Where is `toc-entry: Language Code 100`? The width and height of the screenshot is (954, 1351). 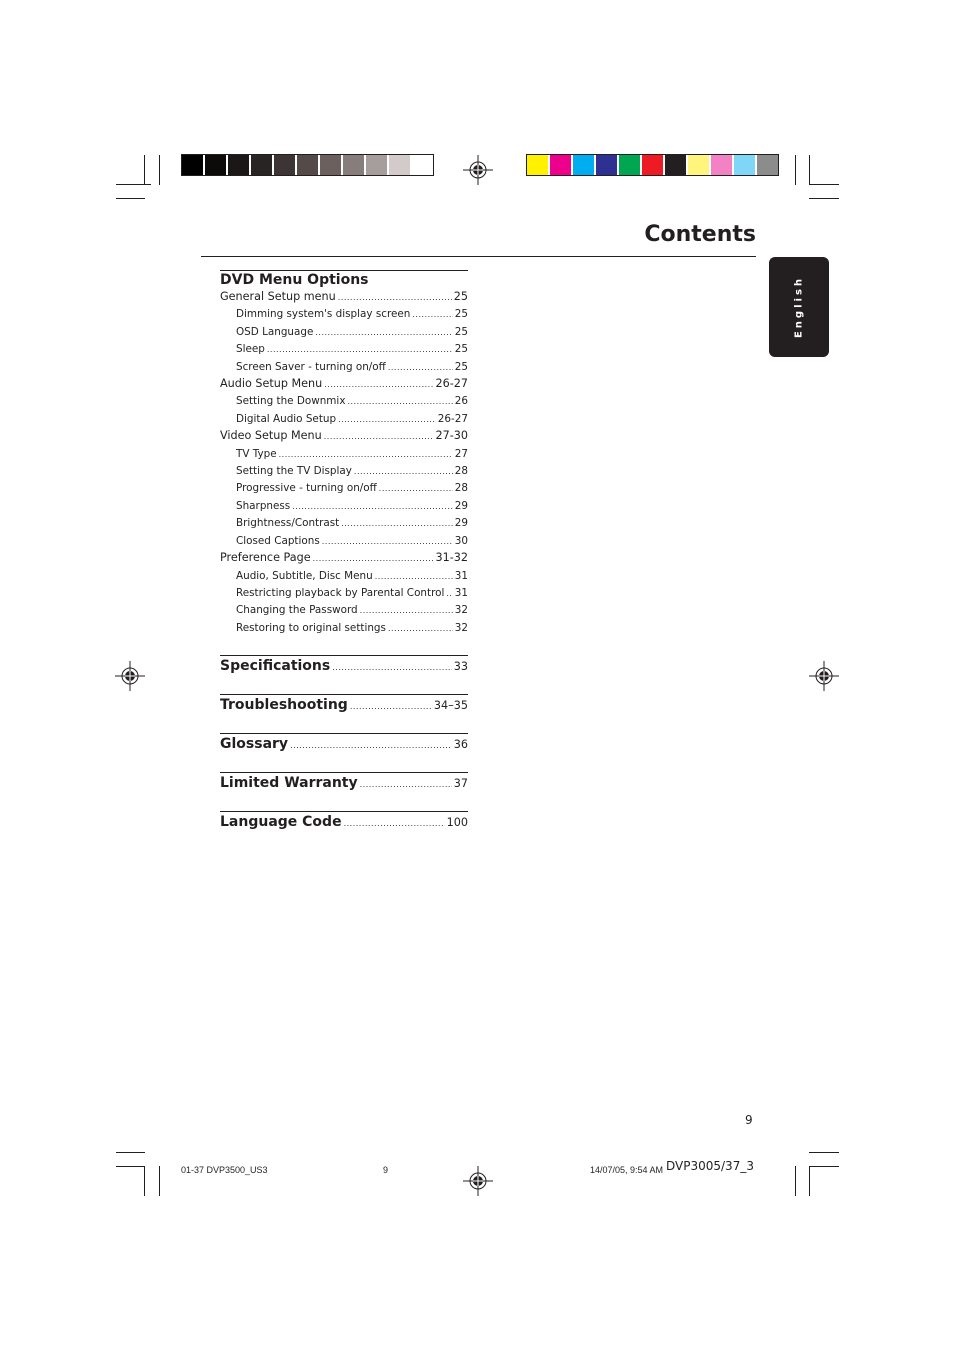 toc-entry: Language Code 100 is located at coordinates (344, 823).